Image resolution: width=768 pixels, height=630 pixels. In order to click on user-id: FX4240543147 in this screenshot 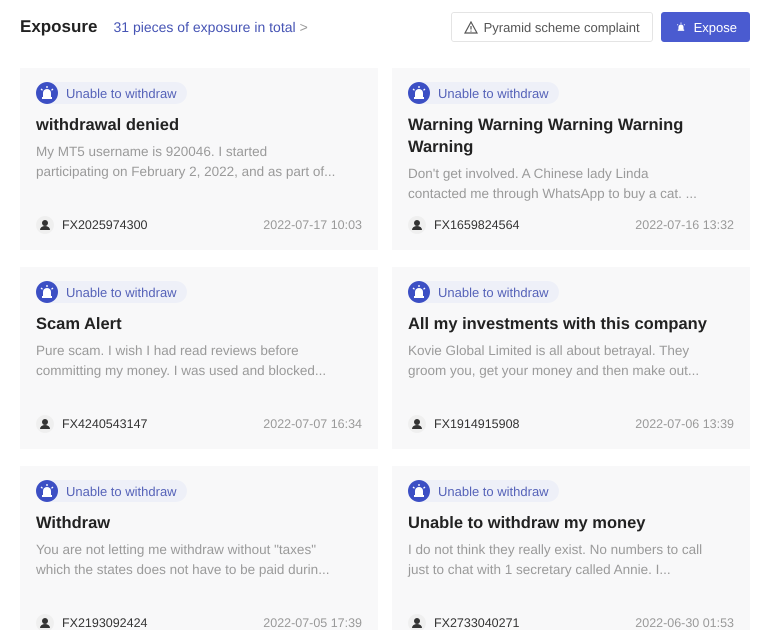, I will do `click(105, 424)`.